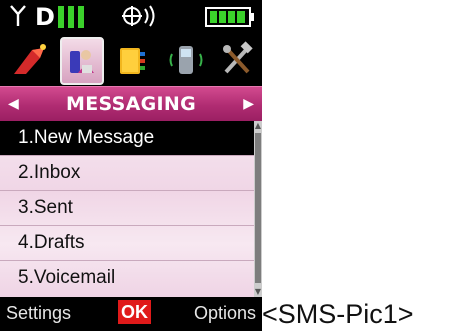 This screenshot has height=331, width=476. I want to click on scrollbar-thumb, so click(258, 208).